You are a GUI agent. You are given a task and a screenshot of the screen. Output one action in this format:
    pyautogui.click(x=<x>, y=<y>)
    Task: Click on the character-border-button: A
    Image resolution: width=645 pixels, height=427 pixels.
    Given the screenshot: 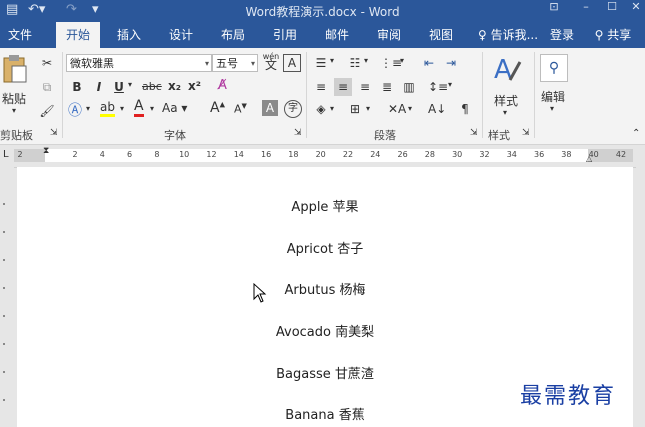 What is the action you would take?
    pyautogui.click(x=292, y=63)
    